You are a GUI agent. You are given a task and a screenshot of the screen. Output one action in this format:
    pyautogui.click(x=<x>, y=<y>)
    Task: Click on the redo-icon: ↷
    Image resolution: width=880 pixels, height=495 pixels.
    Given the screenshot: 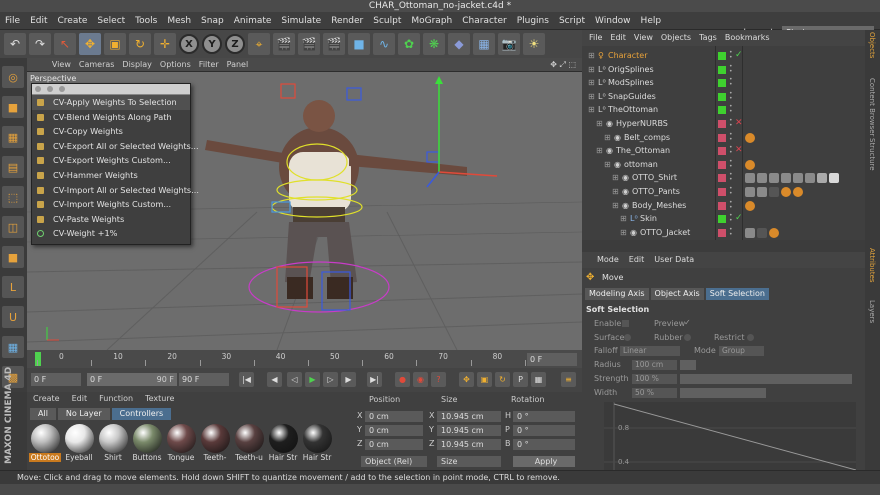 What is the action you would take?
    pyautogui.click(x=40, y=44)
    